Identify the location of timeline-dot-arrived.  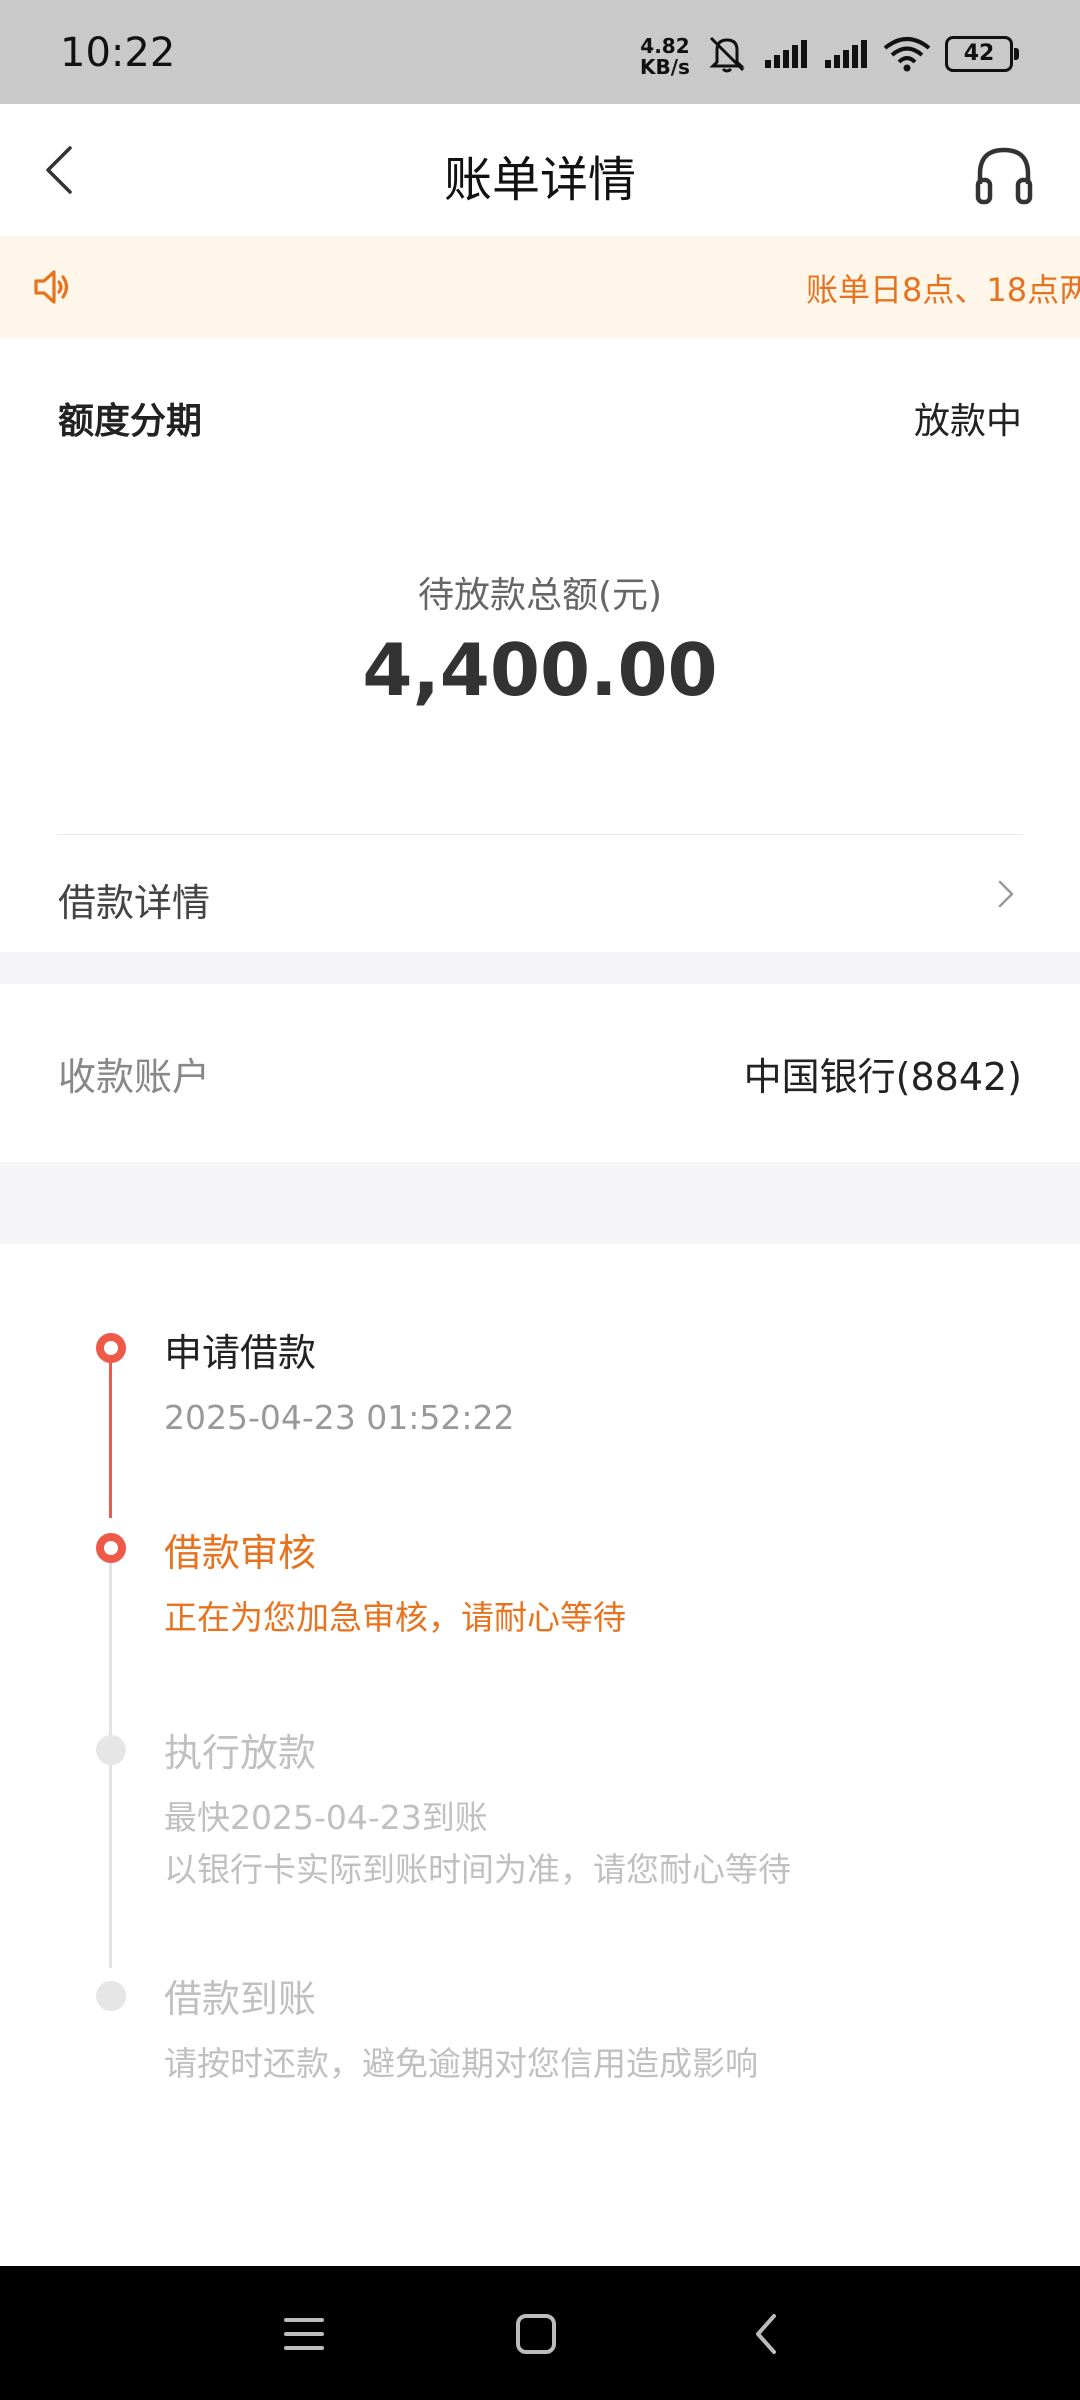
(111, 1996).